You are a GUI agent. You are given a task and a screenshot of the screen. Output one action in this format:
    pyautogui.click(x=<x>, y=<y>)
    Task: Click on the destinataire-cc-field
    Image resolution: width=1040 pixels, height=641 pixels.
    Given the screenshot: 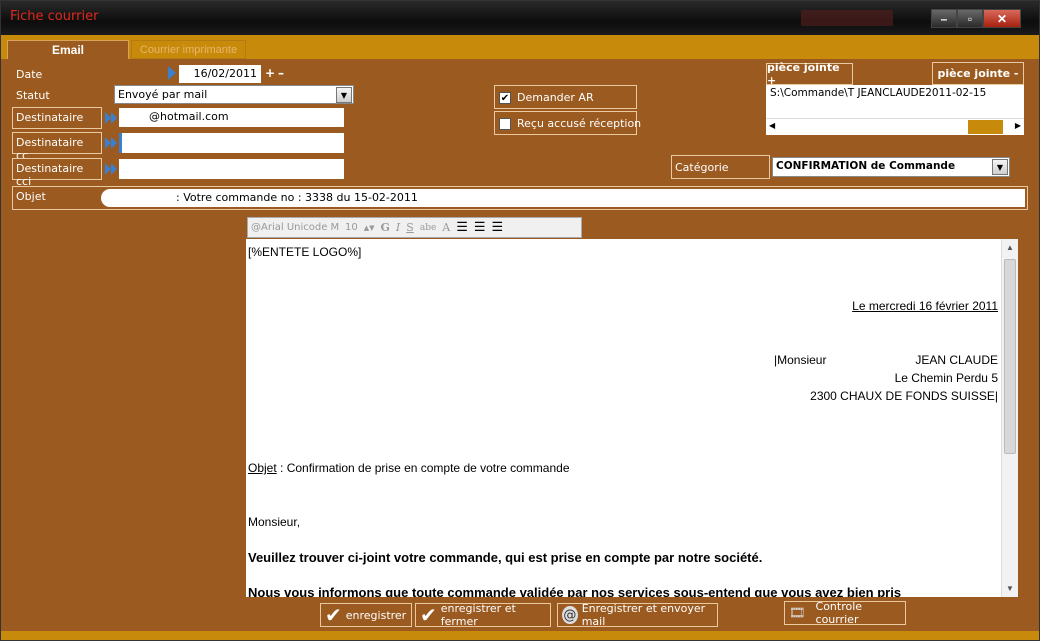 What is the action you would take?
    pyautogui.click(x=231, y=143)
    